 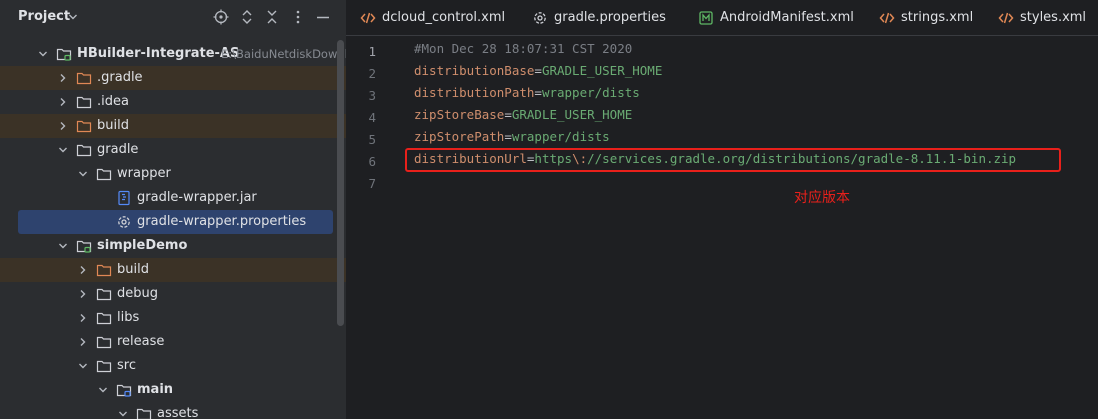 I want to click on code-line: distributionBase=GRADLE_USER_HOME, so click(x=538, y=71).